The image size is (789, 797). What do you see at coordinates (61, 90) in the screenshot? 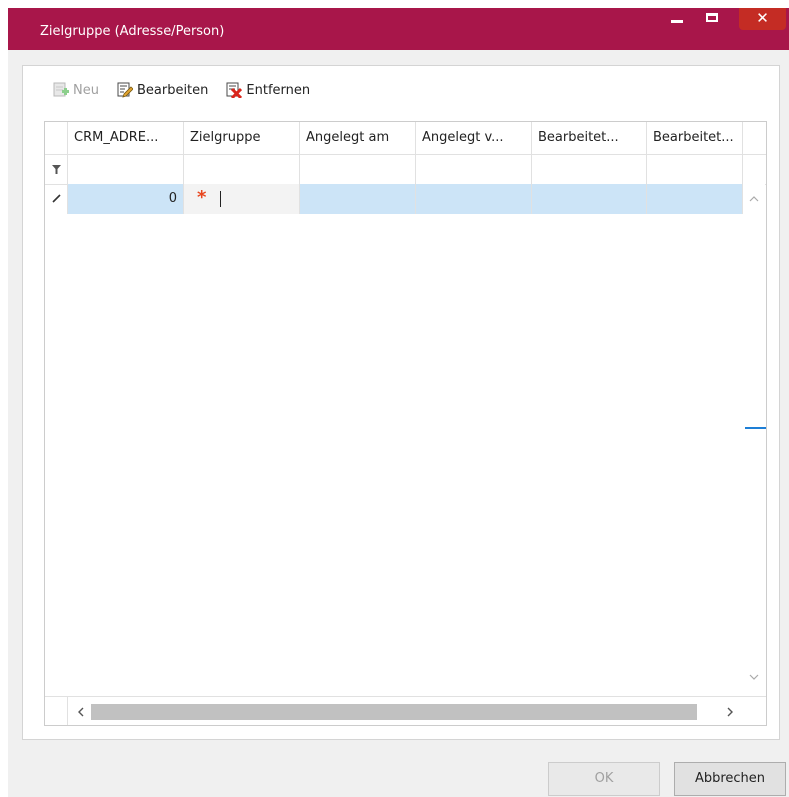
I see `add-icon` at bounding box center [61, 90].